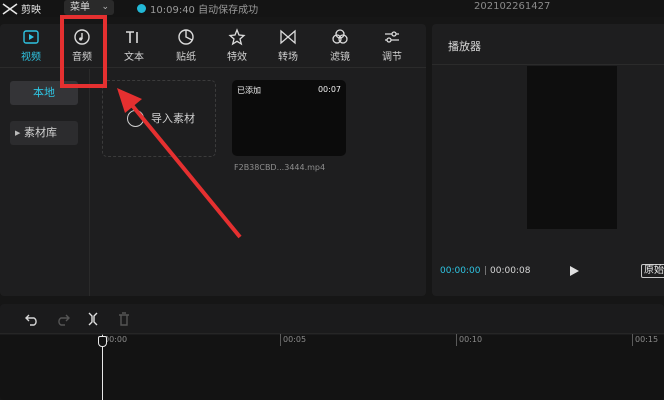 This screenshot has height=400, width=664. Describe the element at coordinates (512, 6) in the screenshot. I see `project-name: 202102261427` at that location.